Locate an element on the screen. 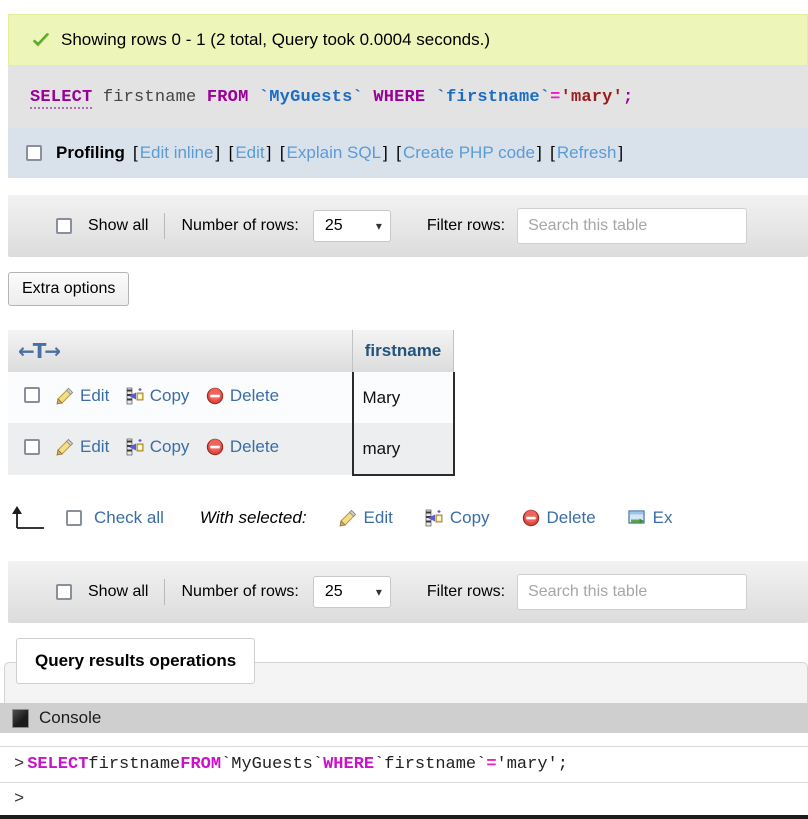  number-of-rows-label: Number of rows: is located at coordinates (240, 225).